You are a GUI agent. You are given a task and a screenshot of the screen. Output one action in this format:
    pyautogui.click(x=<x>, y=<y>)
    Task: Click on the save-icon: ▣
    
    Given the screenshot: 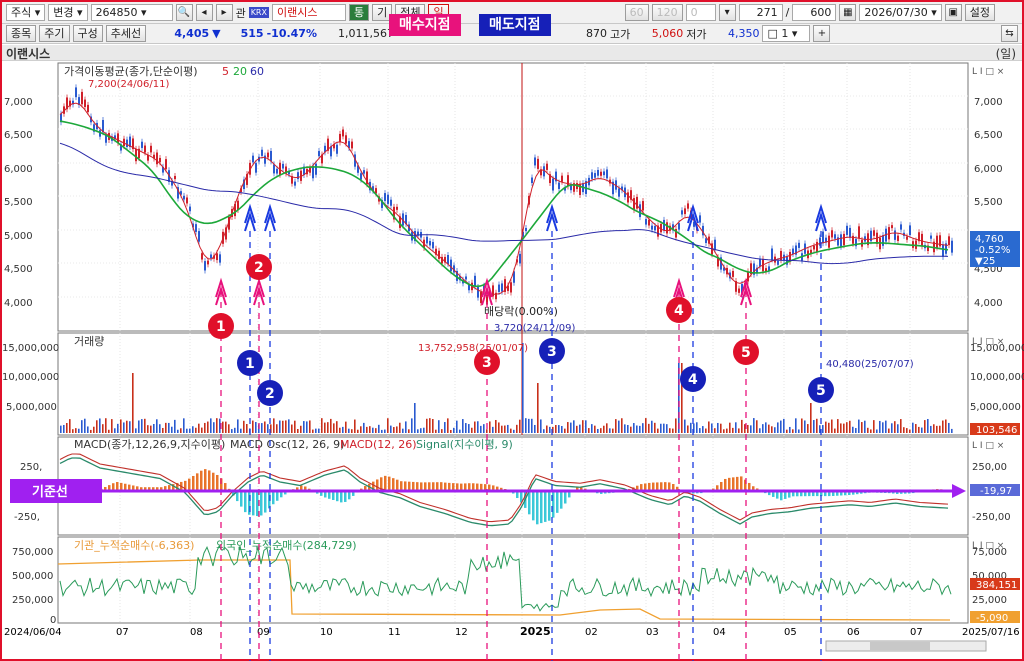 What is the action you would take?
    pyautogui.click(x=953, y=12)
    